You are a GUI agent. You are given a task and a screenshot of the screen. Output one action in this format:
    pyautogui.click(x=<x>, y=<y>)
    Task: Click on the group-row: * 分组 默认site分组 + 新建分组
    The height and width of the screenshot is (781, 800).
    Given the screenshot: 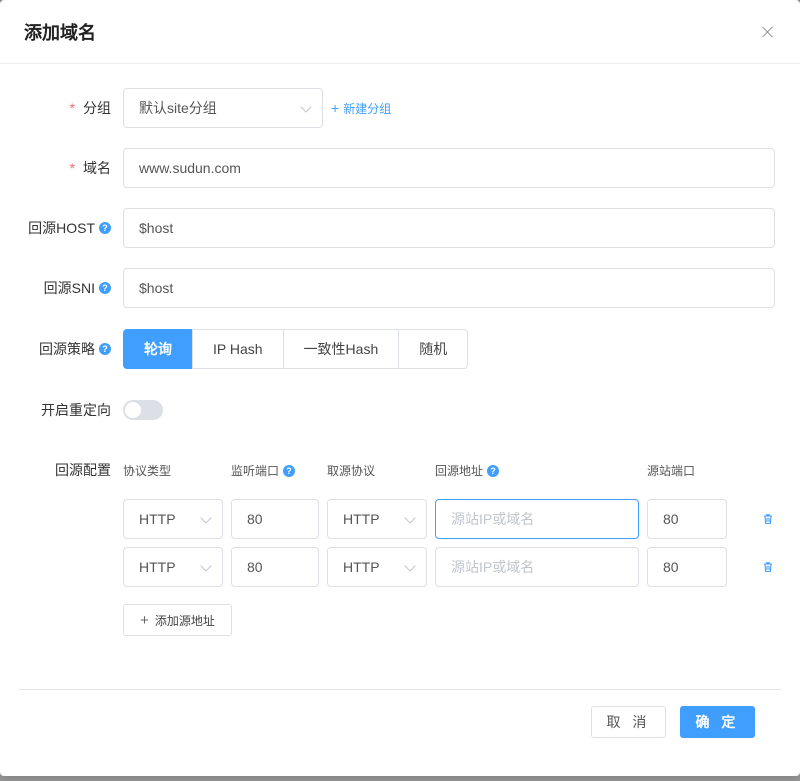 What is the action you would take?
    pyautogui.click(x=195, y=108)
    